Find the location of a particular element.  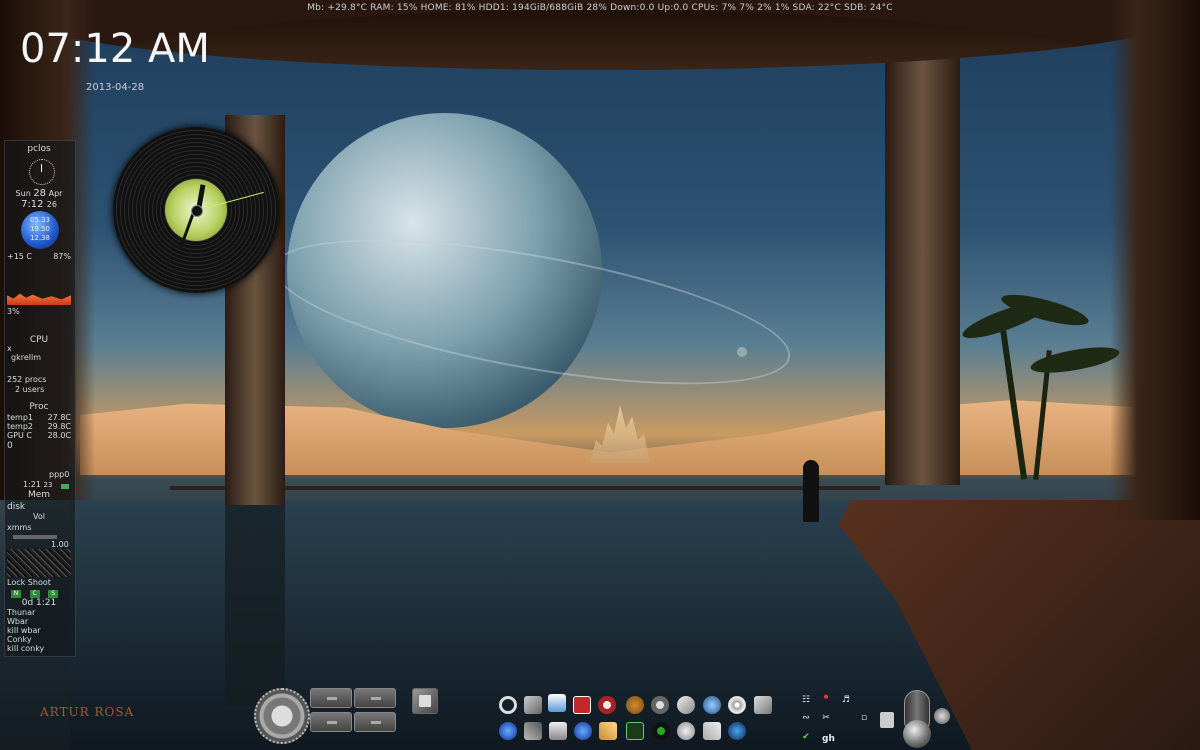

clock-center-cap is located at coordinates (197, 211).